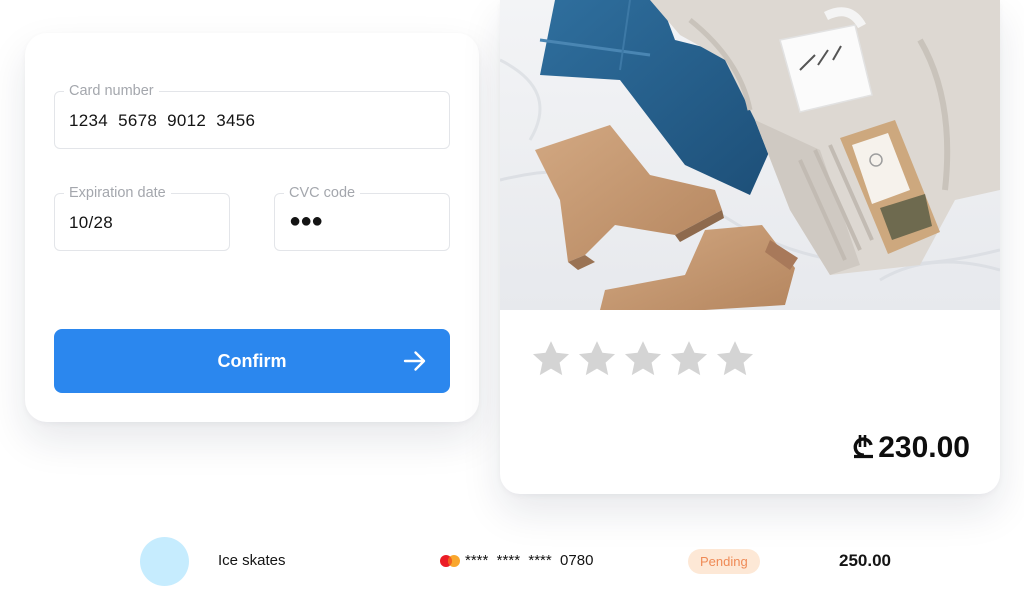 The width and height of the screenshot is (1024, 590). What do you see at coordinates (252, 560) in the screenshot?
I see `transaction-item-name: Ice skates` at bounding box center [252, 560].